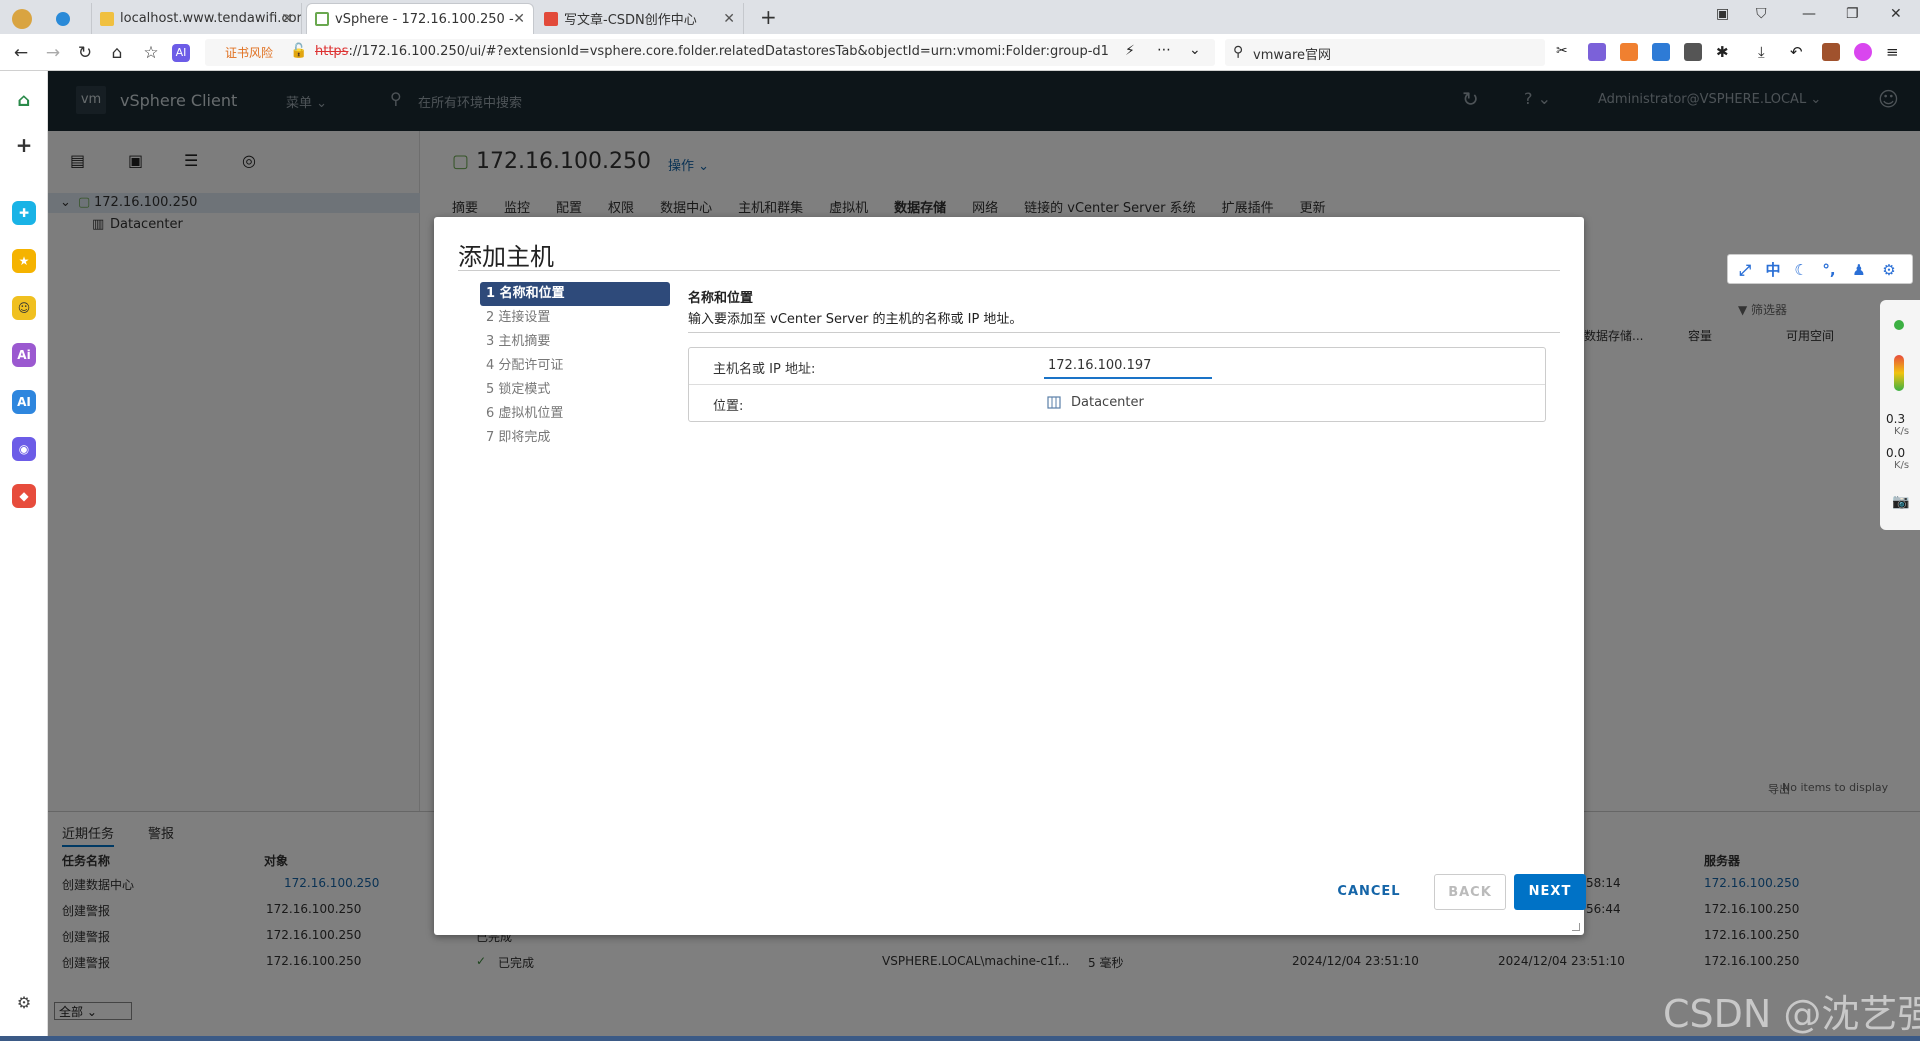  I want to click on back-icon: ←, so click(21, 53).